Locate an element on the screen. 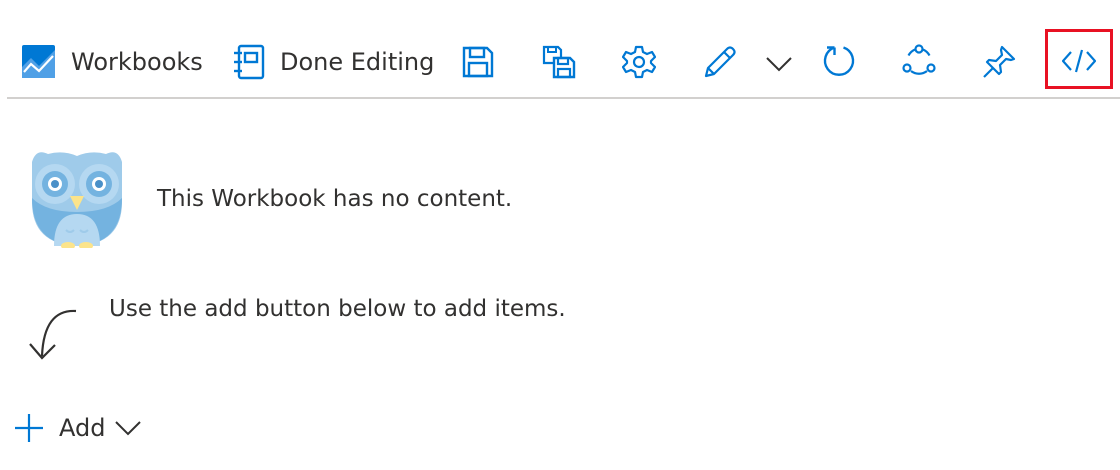 The height and width of the screenshot is (470, 1120). curved-arrow-icon is located at coordinates (52, 337).